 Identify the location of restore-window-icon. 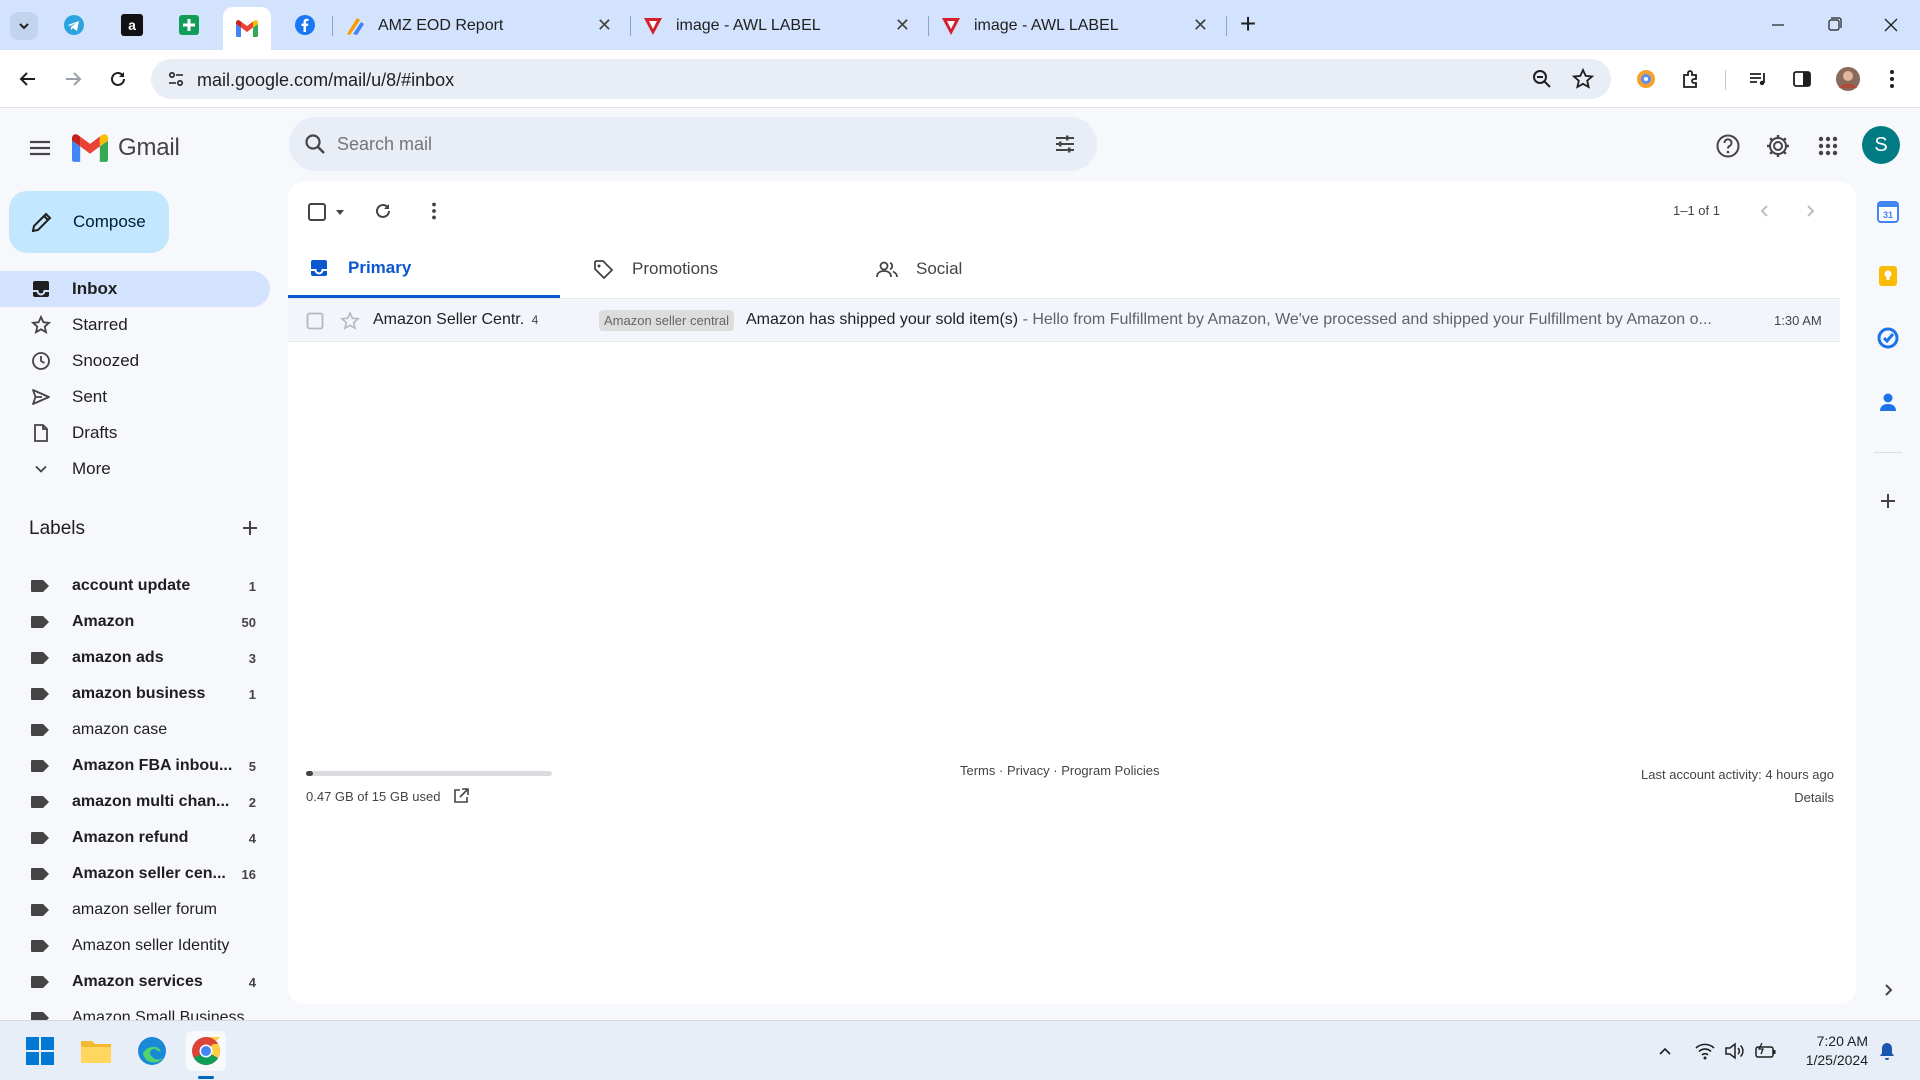
(1834, 25).